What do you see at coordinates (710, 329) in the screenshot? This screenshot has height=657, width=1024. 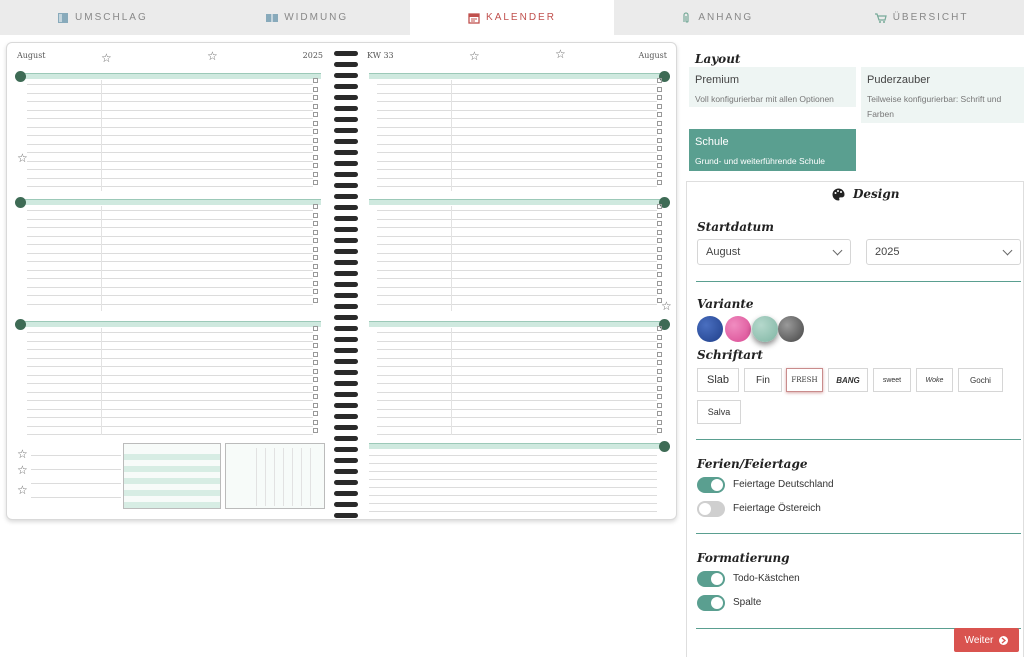 I see `variant-swatch-blue` at bounding box center [710, 329].